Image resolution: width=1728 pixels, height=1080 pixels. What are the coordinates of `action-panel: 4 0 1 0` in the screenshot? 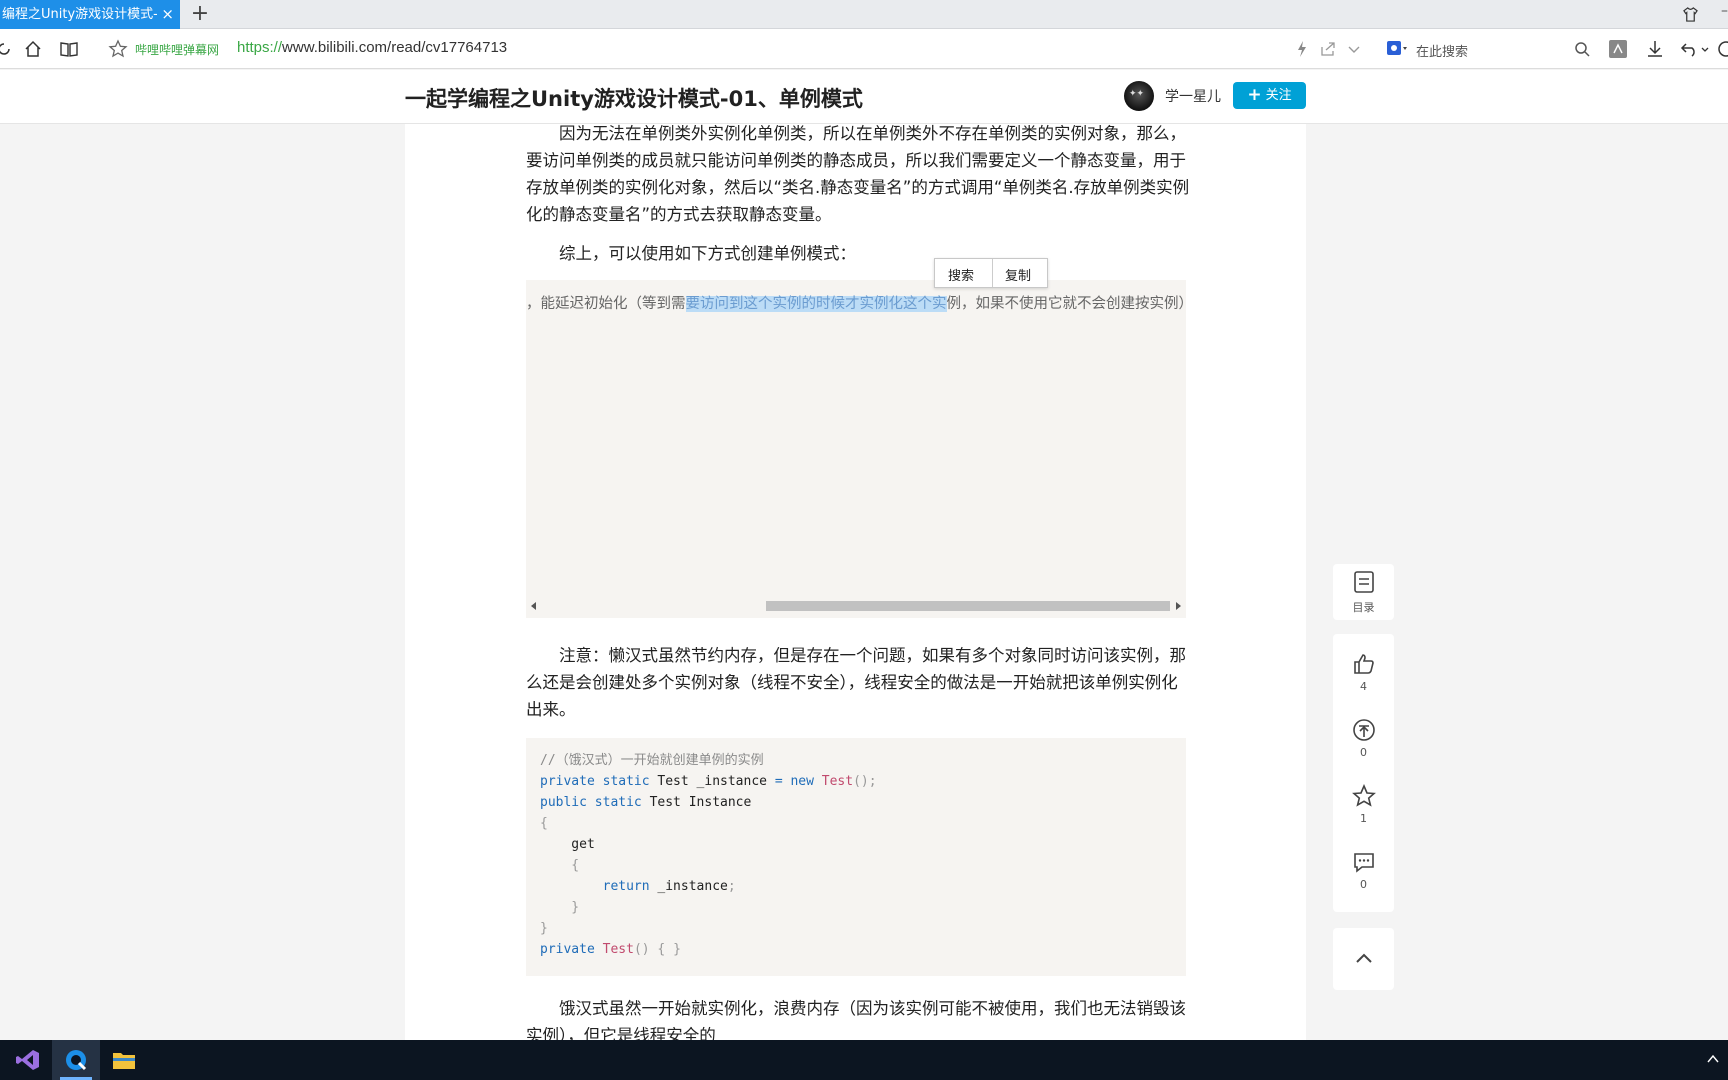 It's located at (1363, 773).